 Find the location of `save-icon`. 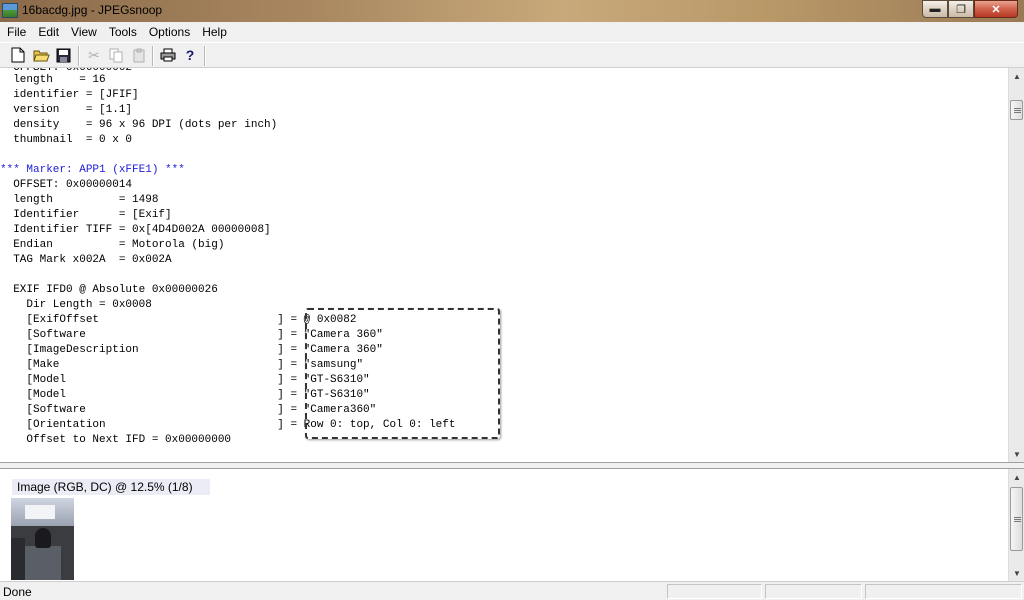

save-icon is located at coordinates (63, 55).